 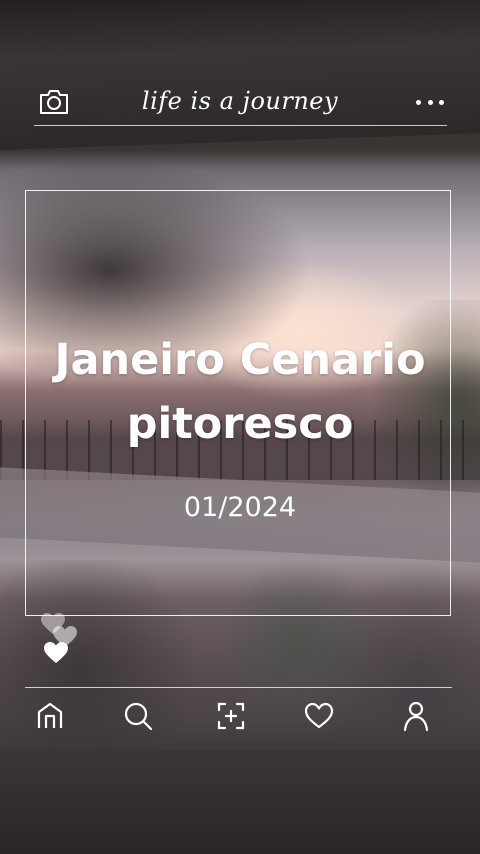 I want to click on camera-icon, so click(x=54, y=102).